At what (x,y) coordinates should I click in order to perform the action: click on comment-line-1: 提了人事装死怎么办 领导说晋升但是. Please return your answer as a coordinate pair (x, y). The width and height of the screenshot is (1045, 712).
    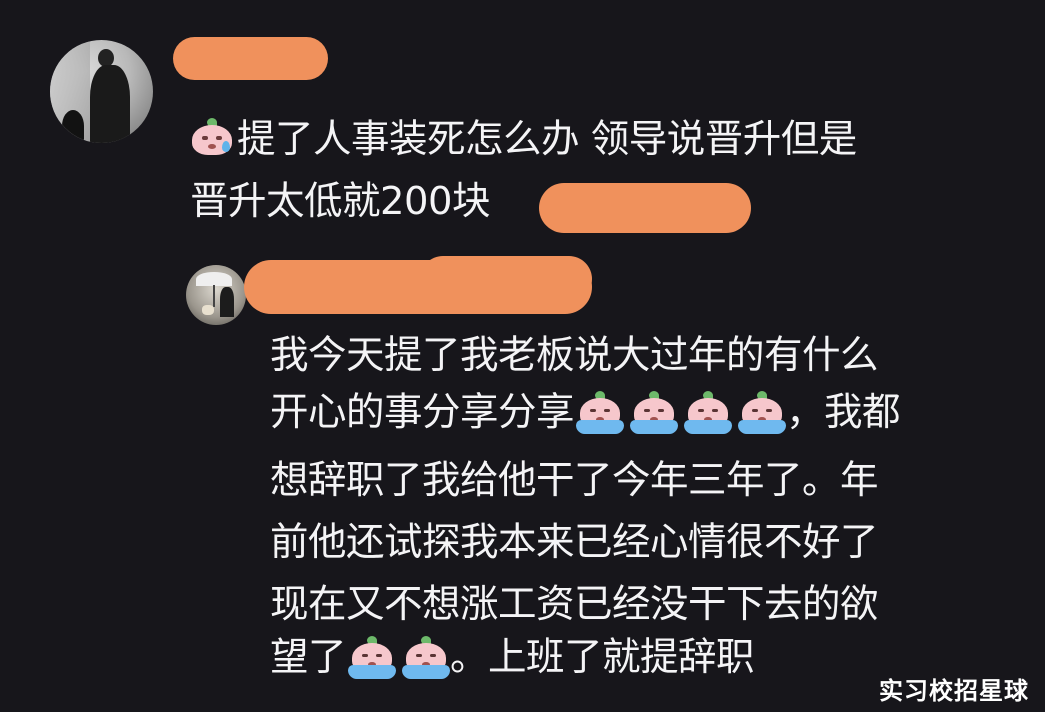
    Looking at the image, I should click on (522, 140).